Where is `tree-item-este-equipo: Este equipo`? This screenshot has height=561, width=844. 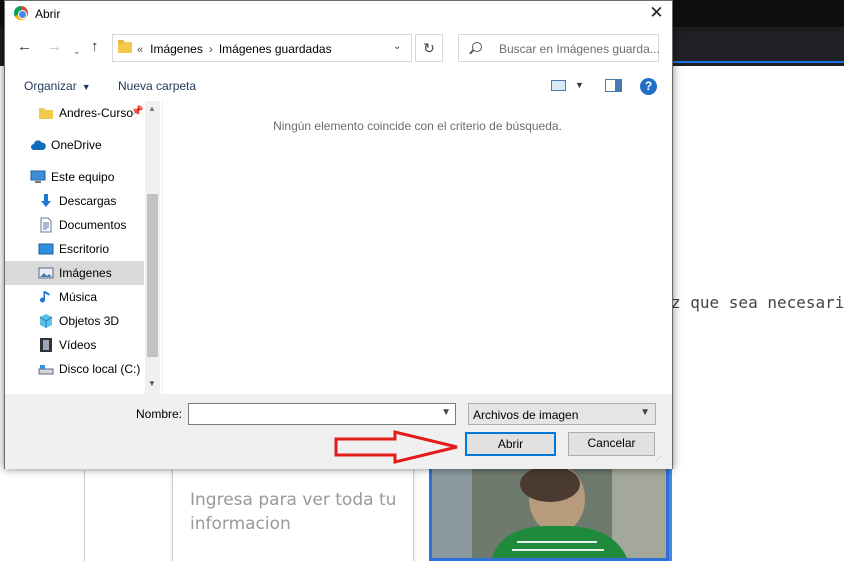
tree-item-este-equipo: Este equipo is located at coordinates (74, 177).